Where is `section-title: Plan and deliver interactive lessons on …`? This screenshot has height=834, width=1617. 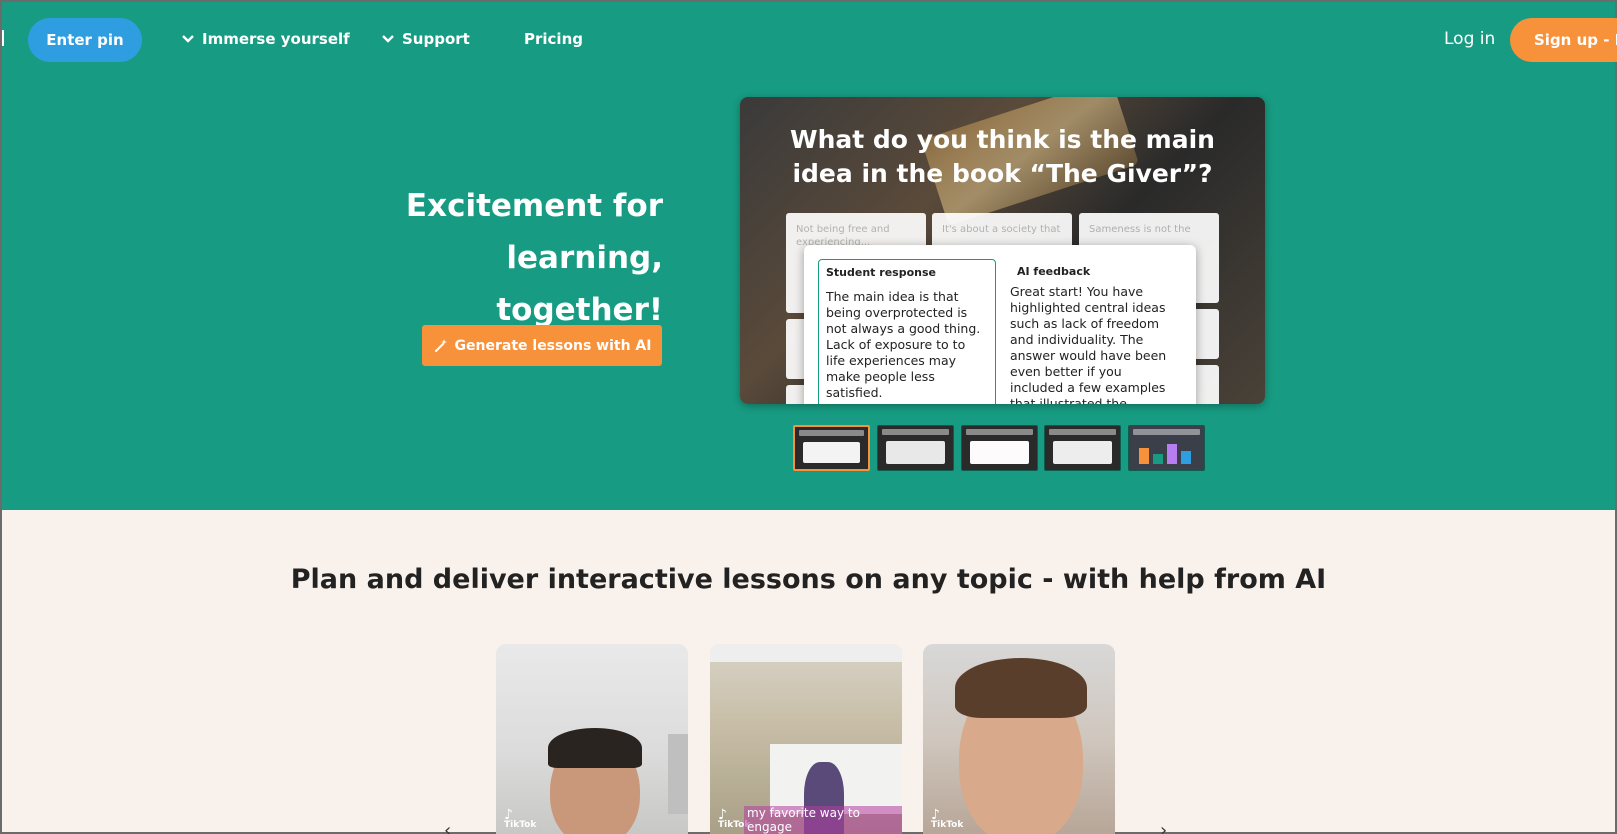 section-title: Plan and deliver interactive lessons on … is located at coordinates (808, 579).